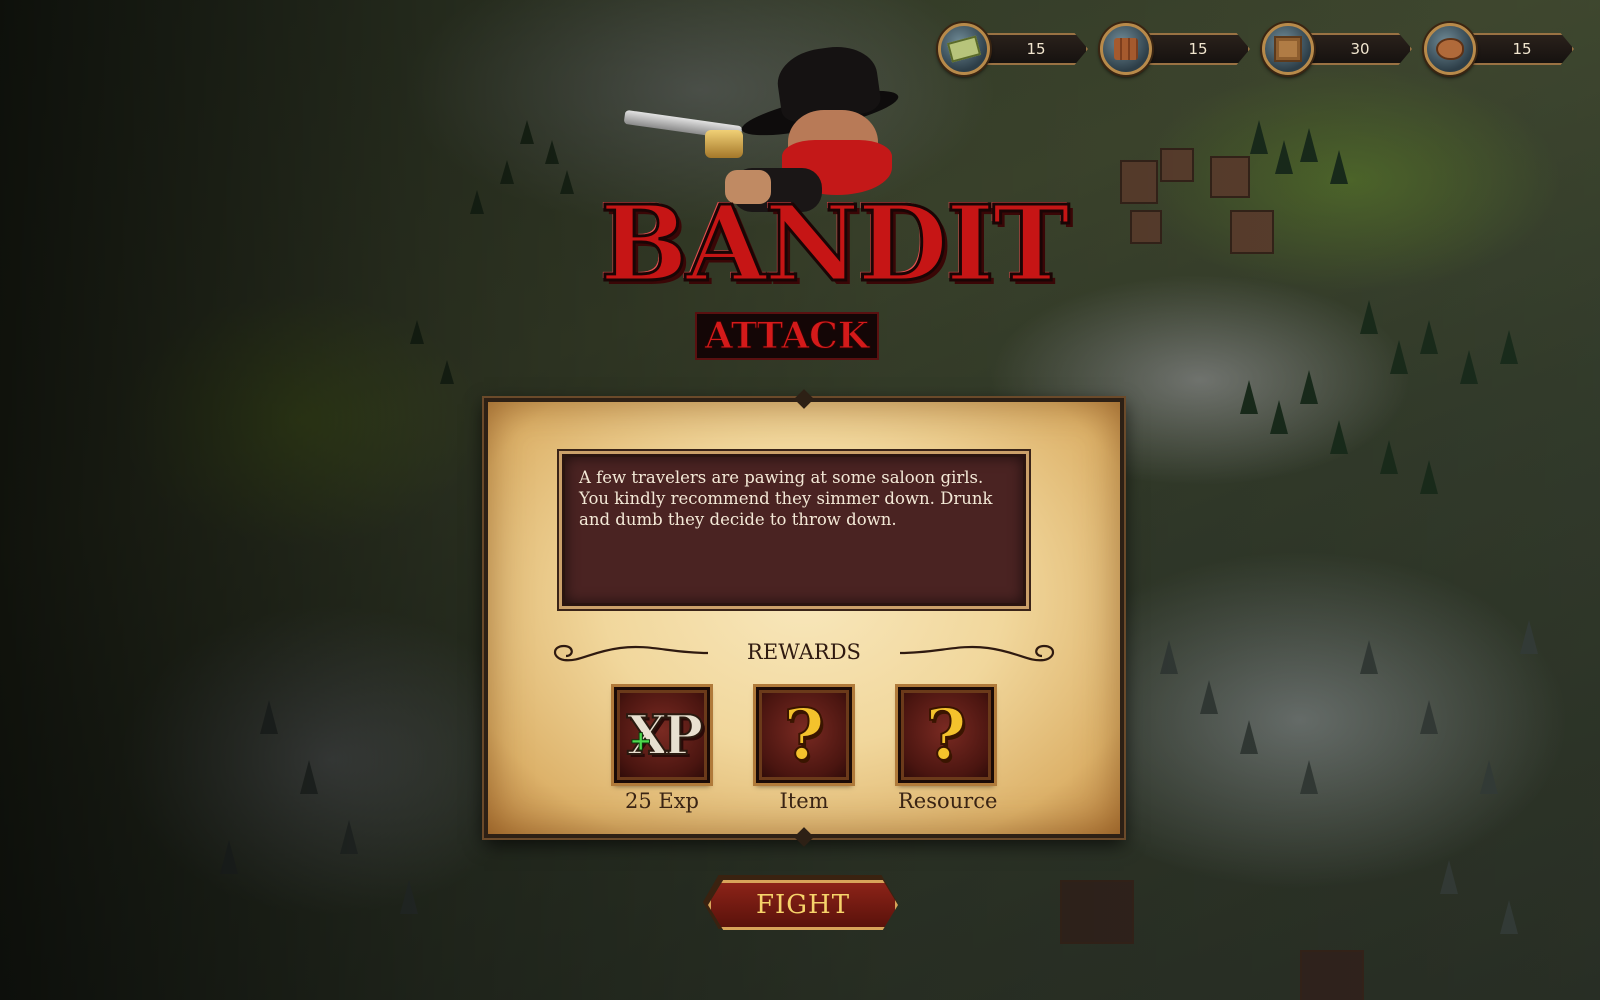 The image size is (1600, 1000). Describe the element at coordinates (1032, 49) in the screenshot. I see `resource-money-count: 15` at that location.